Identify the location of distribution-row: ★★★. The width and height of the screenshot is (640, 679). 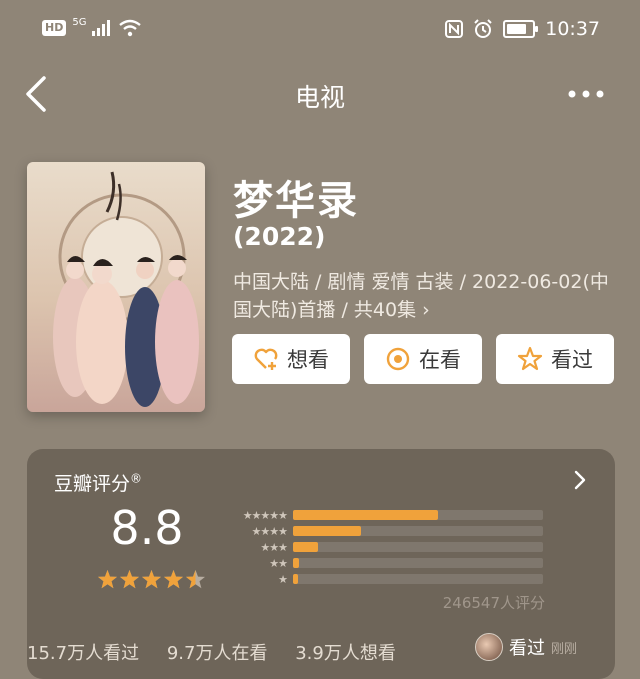
(383, 547).